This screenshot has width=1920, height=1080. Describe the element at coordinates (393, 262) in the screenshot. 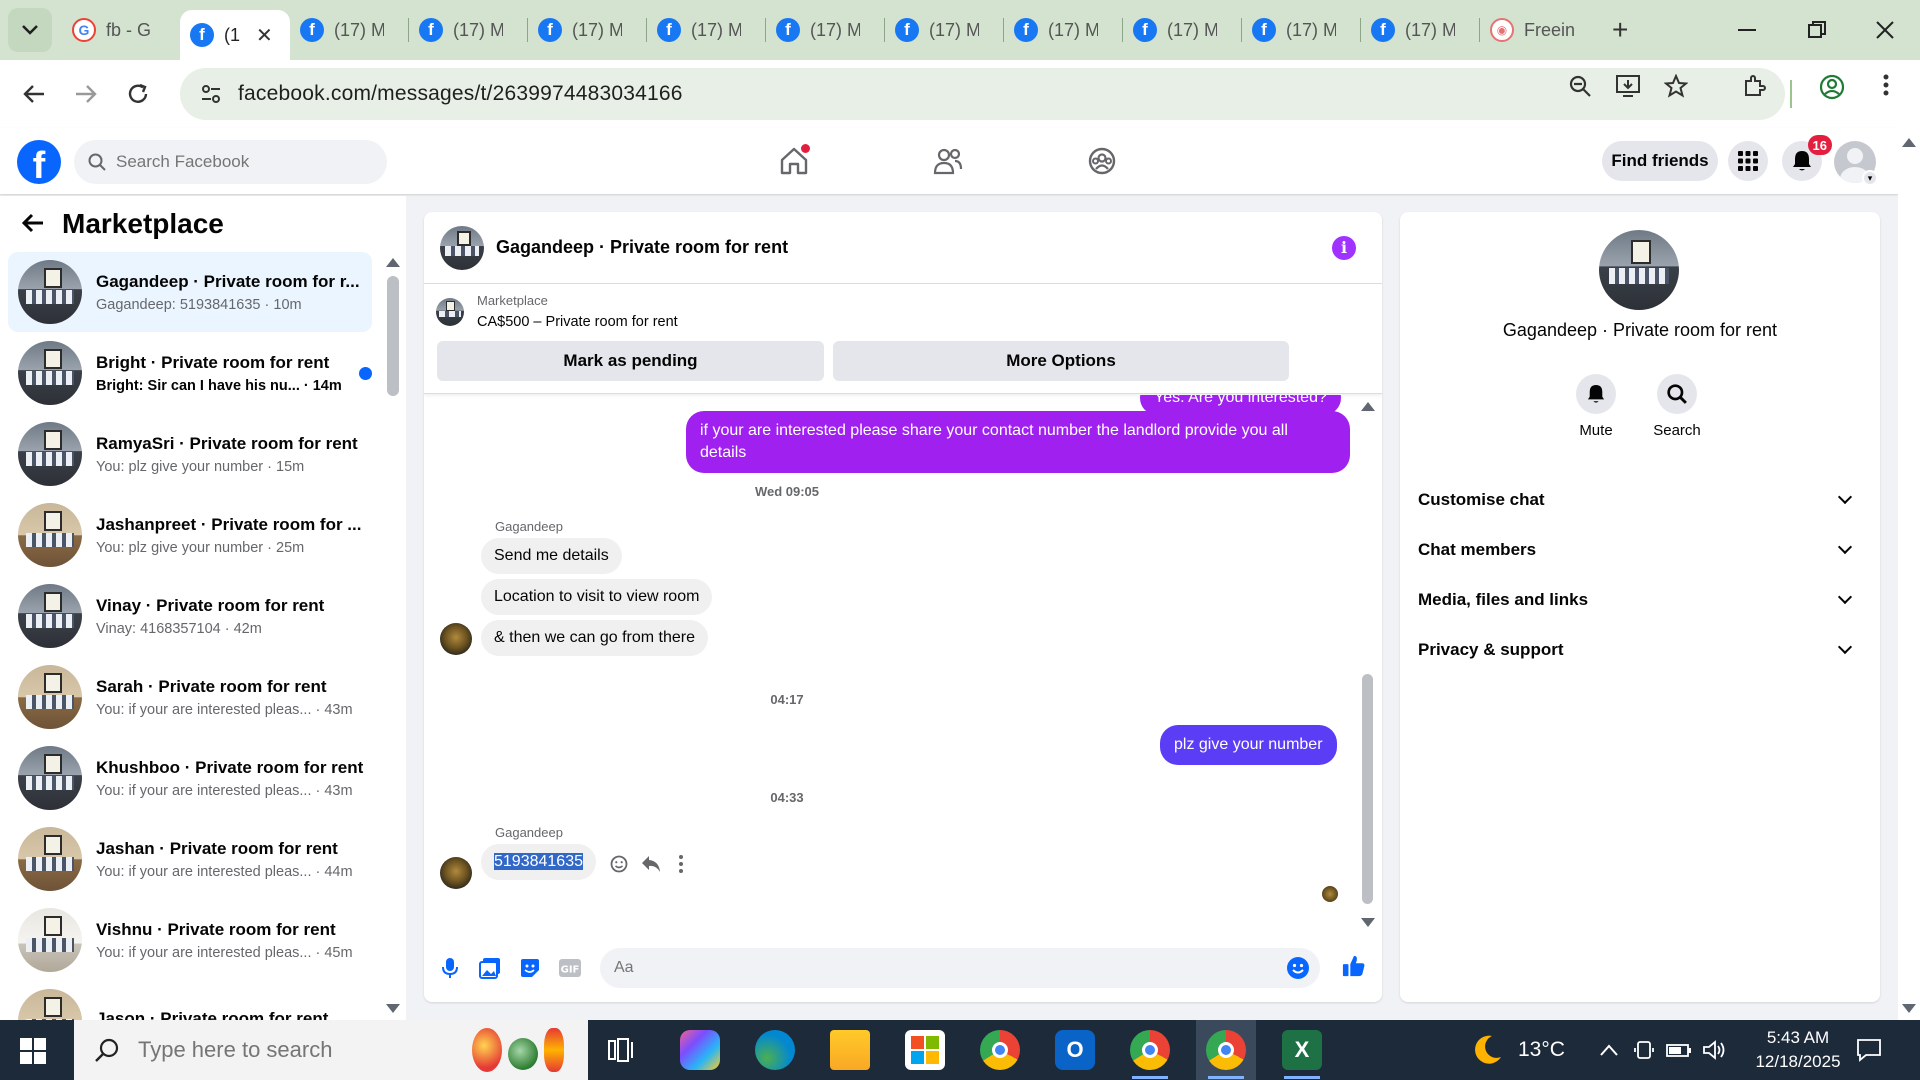

I see `scroll-up-icon` at that location.